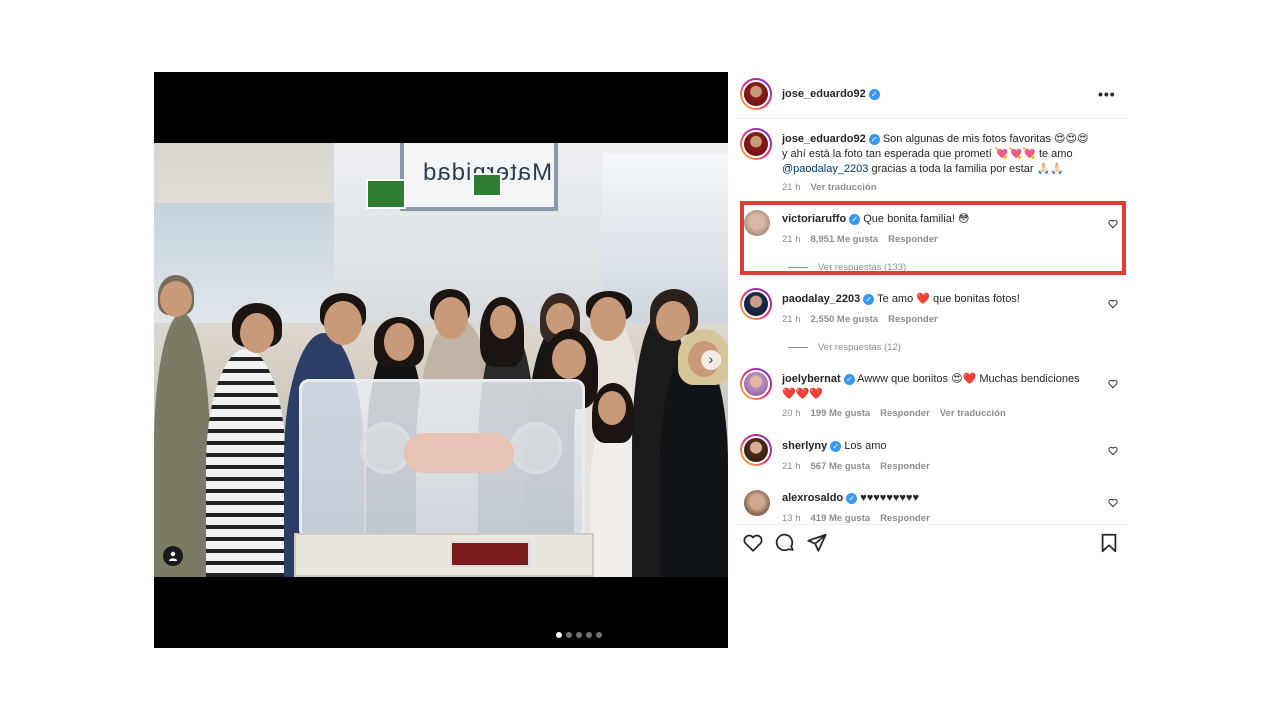 The width and height of the screenshot is (1280, 720). I want to click on carousel-dot-active, so click(559, 635).